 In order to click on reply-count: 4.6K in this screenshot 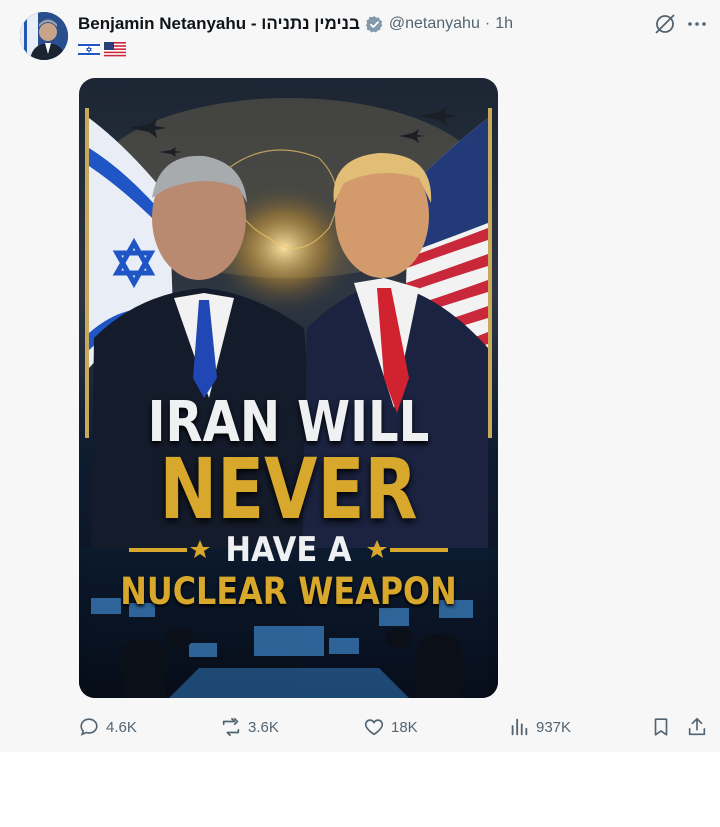, I will do `click(121, 727)`.